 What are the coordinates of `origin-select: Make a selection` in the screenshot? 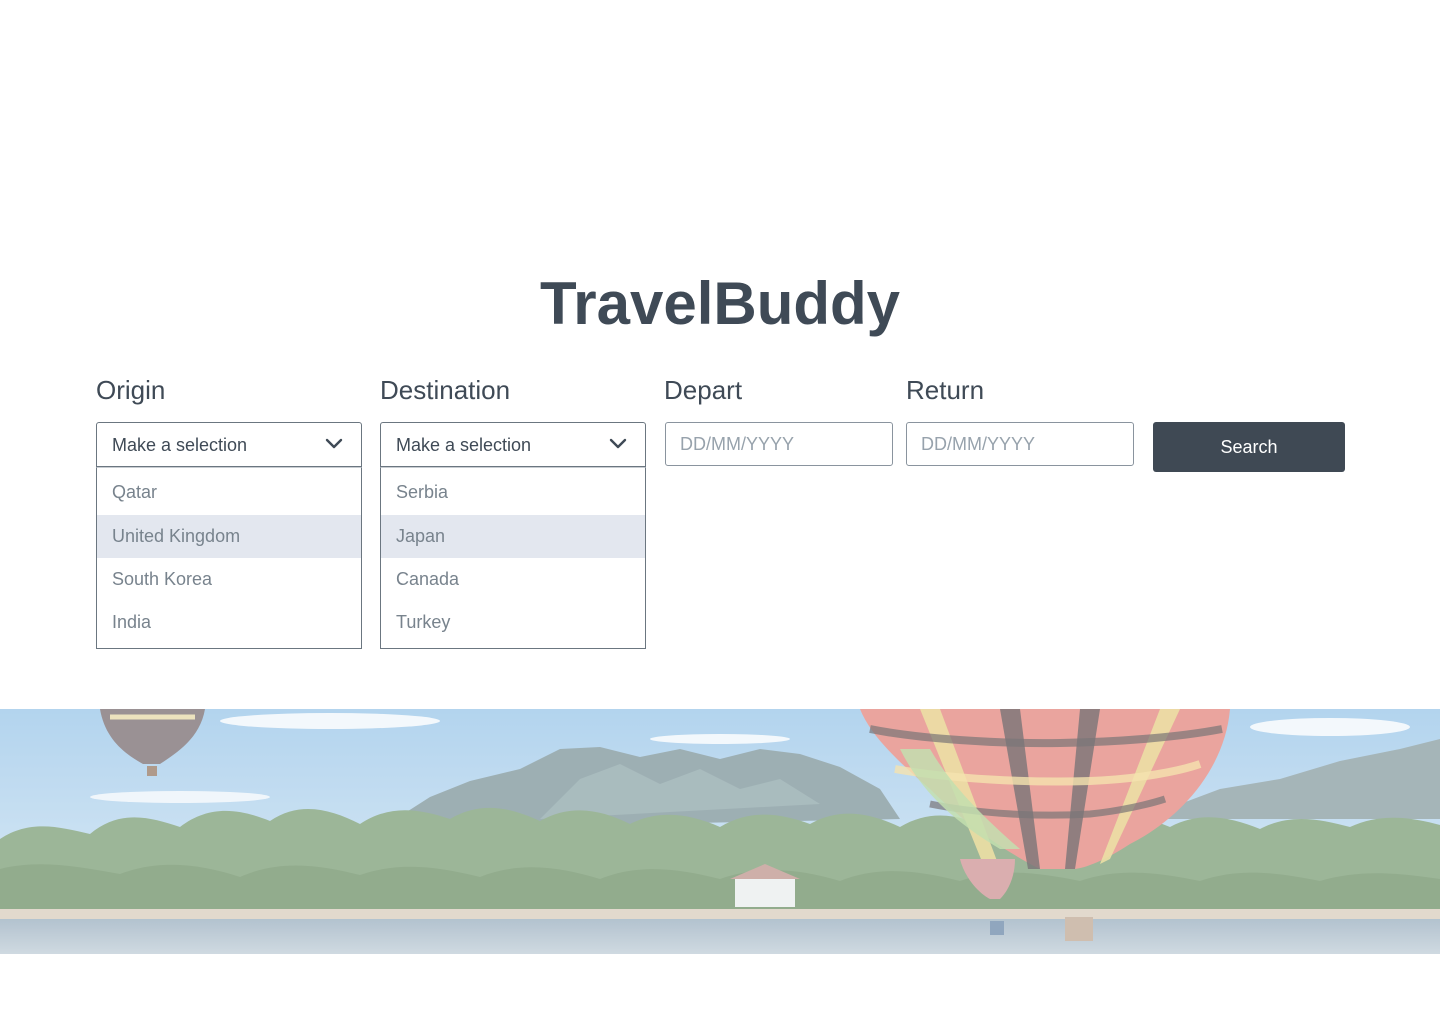 It's located at (229, 444).